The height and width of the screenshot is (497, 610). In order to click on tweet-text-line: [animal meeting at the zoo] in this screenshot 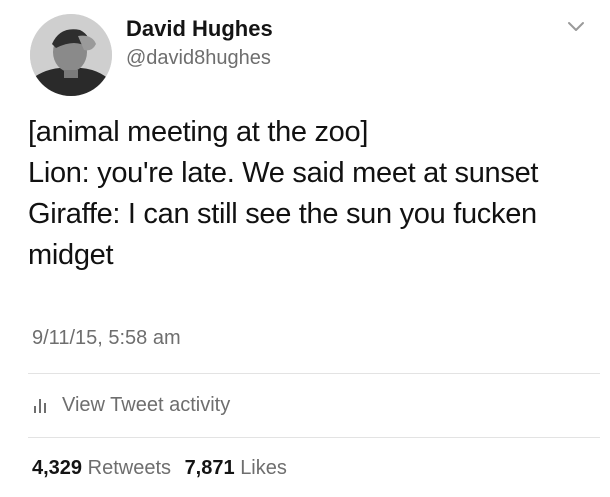, I will do `click(198, 132)`.